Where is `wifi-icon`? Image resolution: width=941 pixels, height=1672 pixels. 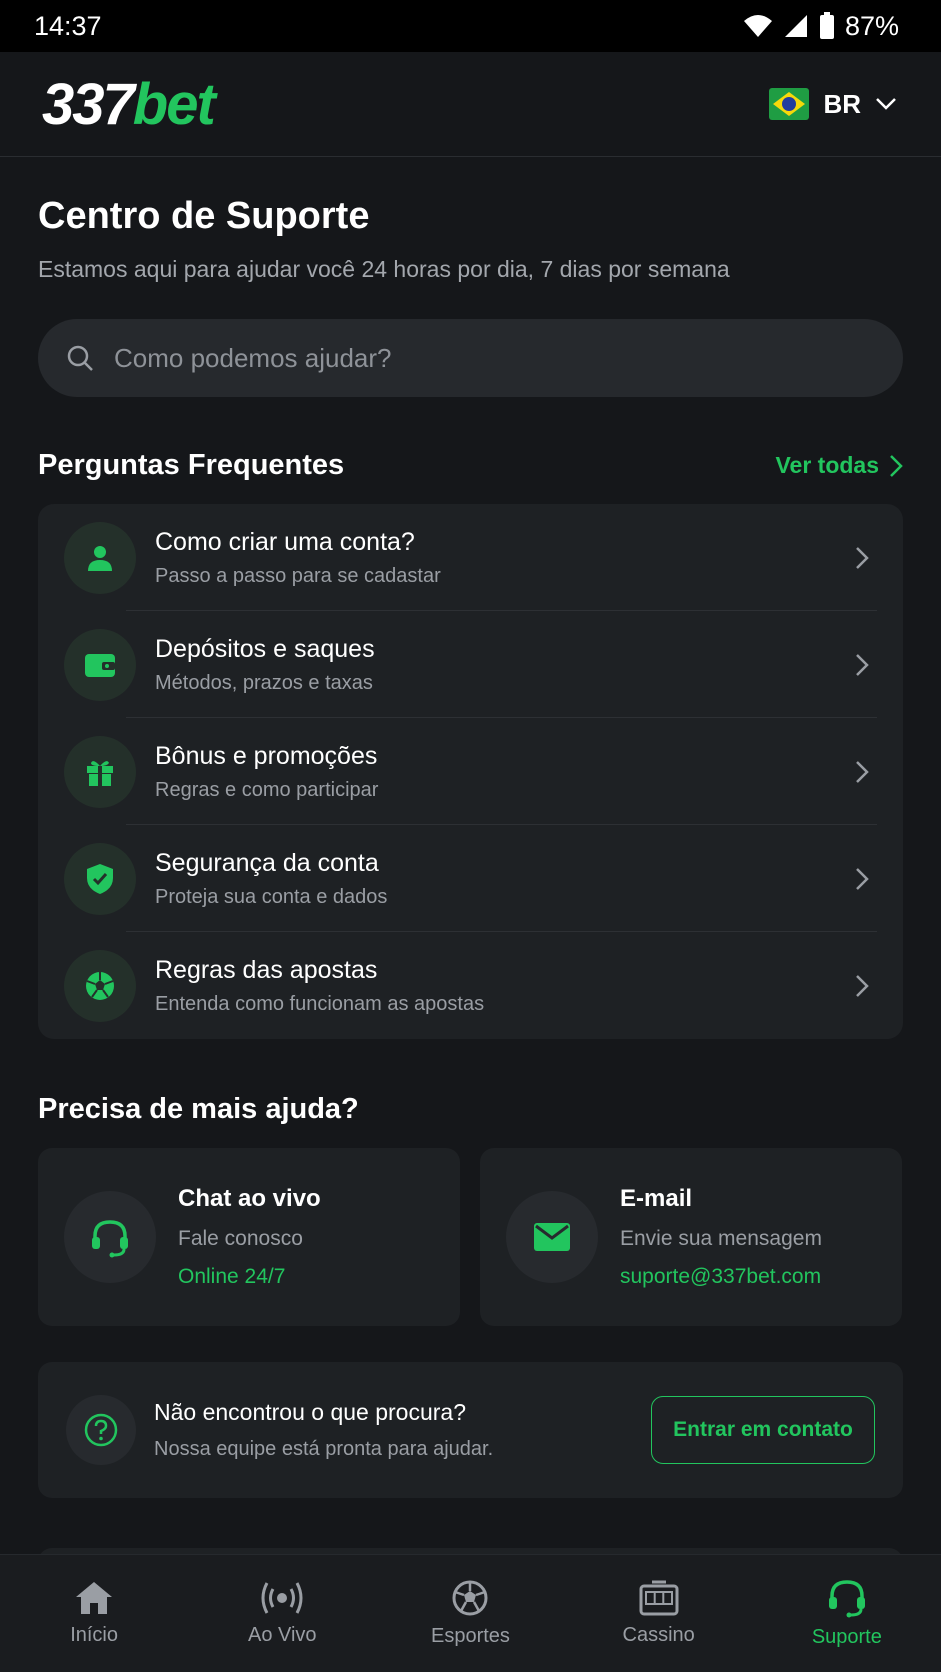 wifi-icon is located at coordinates (757, 26).